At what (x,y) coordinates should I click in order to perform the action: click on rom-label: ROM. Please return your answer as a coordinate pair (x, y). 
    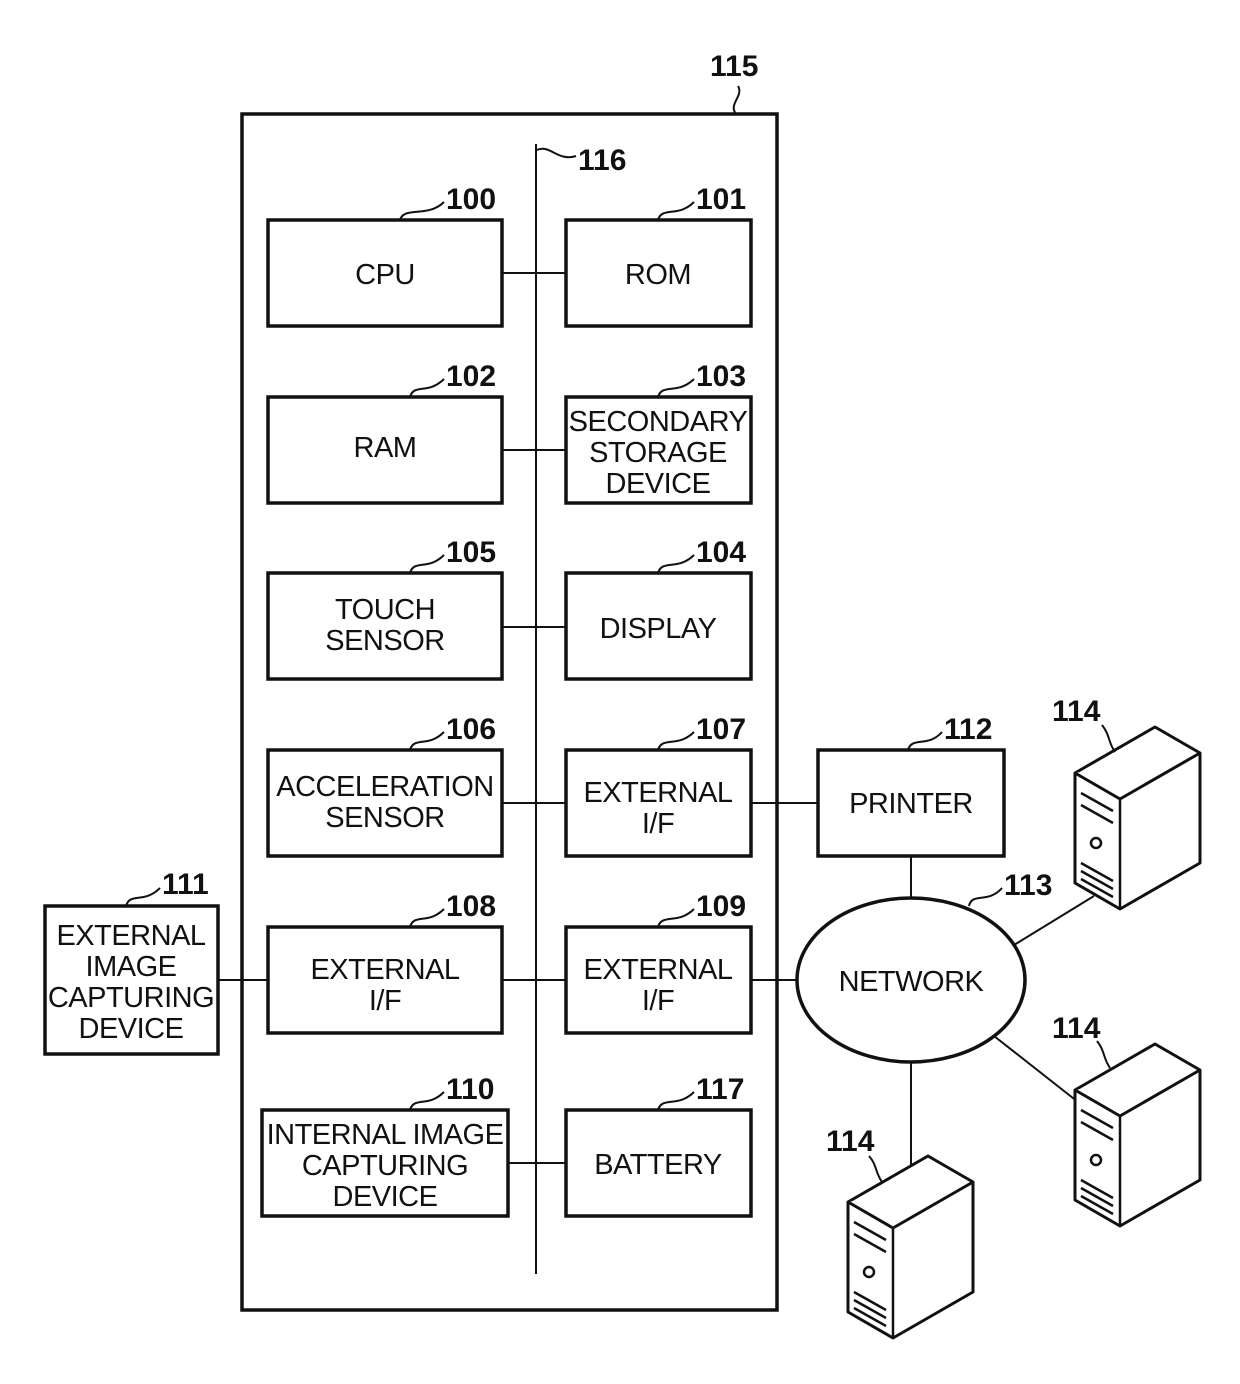
    Looking at the image, I should click on (658, 275).